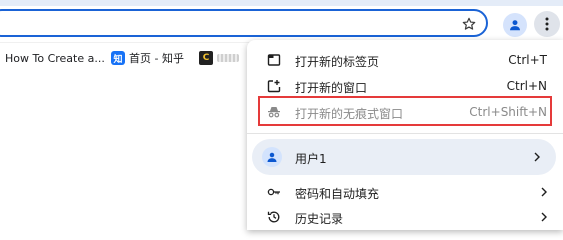 This screenshot has width=563, height=240. I want to click on menu-item-label: 历史记录, so click(319, 219).